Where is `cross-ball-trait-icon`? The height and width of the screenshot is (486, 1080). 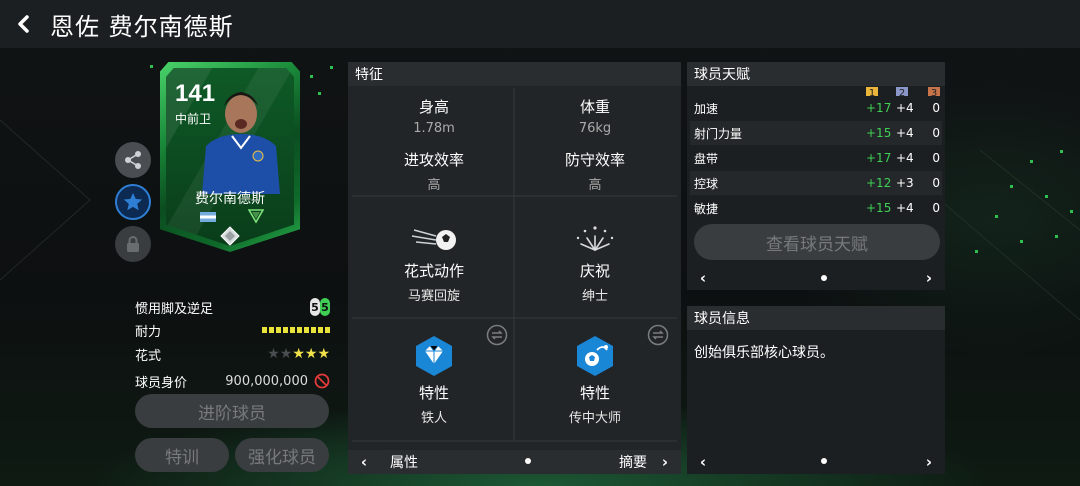 cross-ball-trait-icon is located at coordinates (595, 356).